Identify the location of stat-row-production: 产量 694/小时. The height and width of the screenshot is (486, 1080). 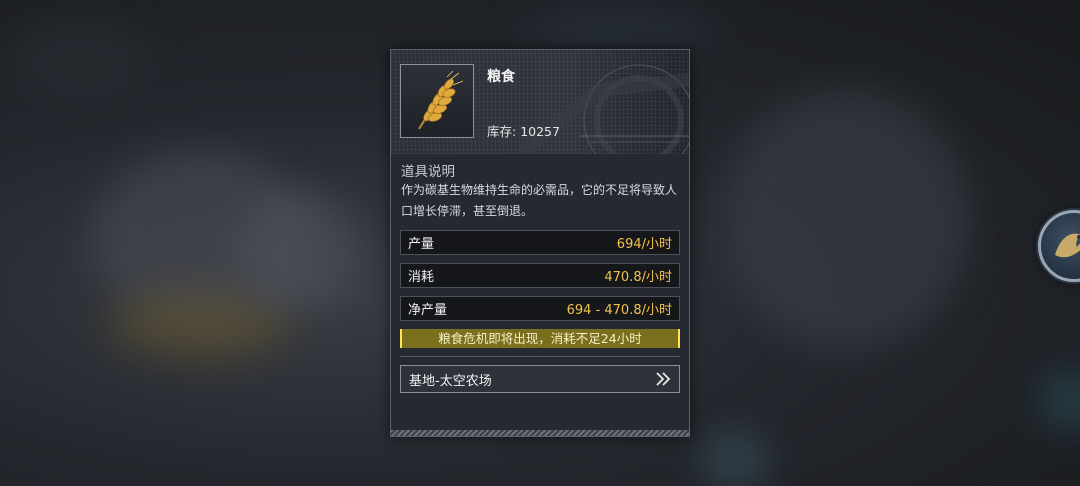
(540, 242).